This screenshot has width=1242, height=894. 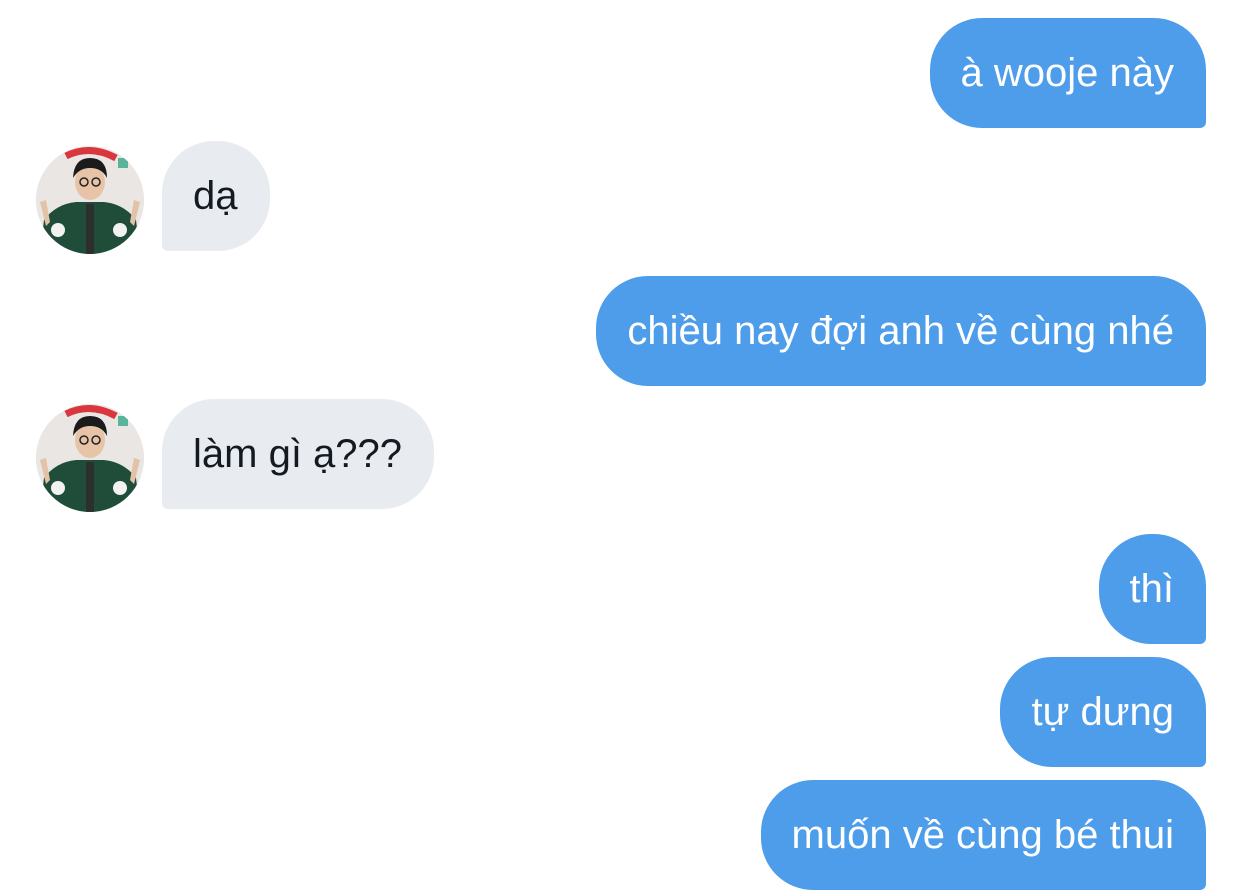 I want to click on outgoing-message-bubble: chiều nay đợi anh về cùng nhé, so click(x=901, y=331).